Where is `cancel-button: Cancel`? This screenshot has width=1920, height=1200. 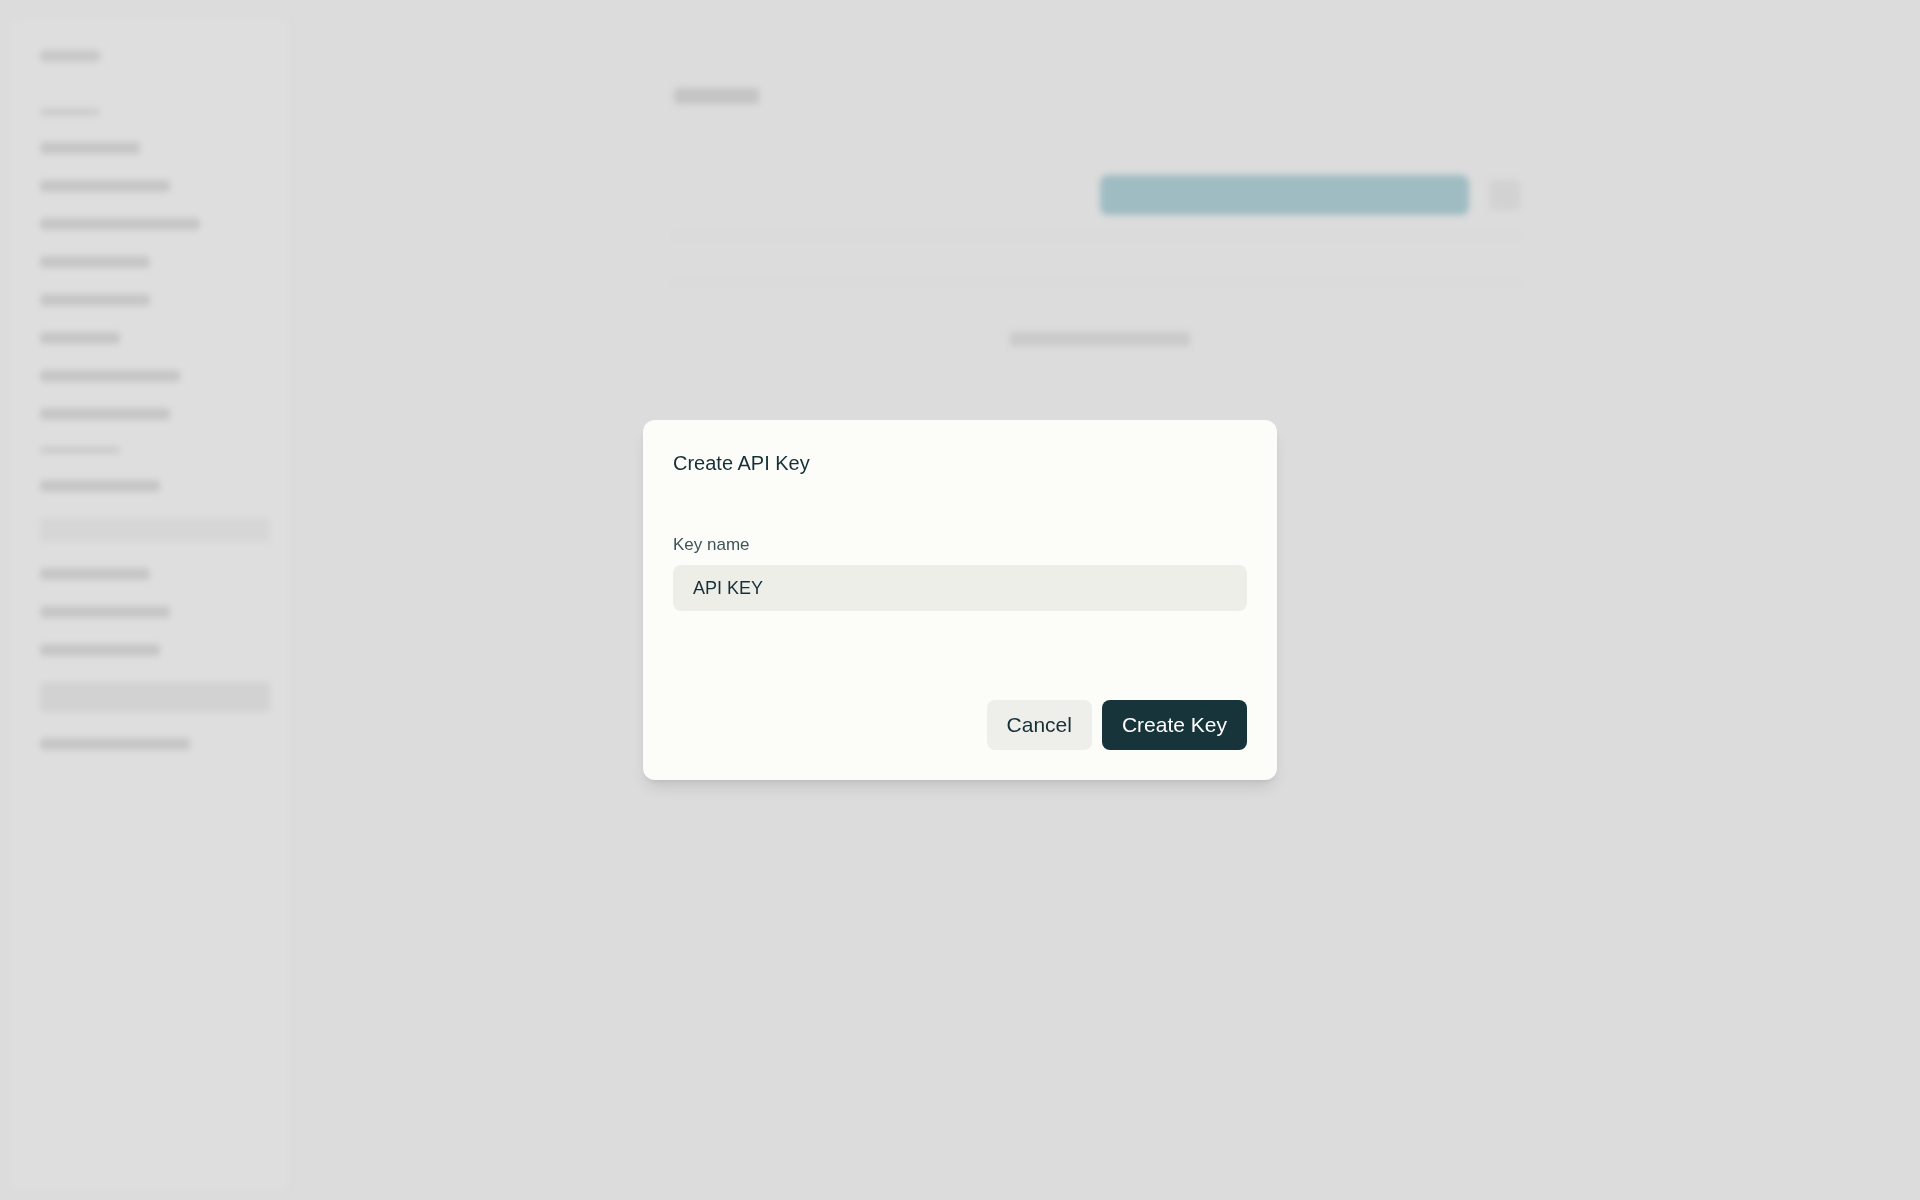 cancel-button: Cancel is located at coordinates (1039, 725).